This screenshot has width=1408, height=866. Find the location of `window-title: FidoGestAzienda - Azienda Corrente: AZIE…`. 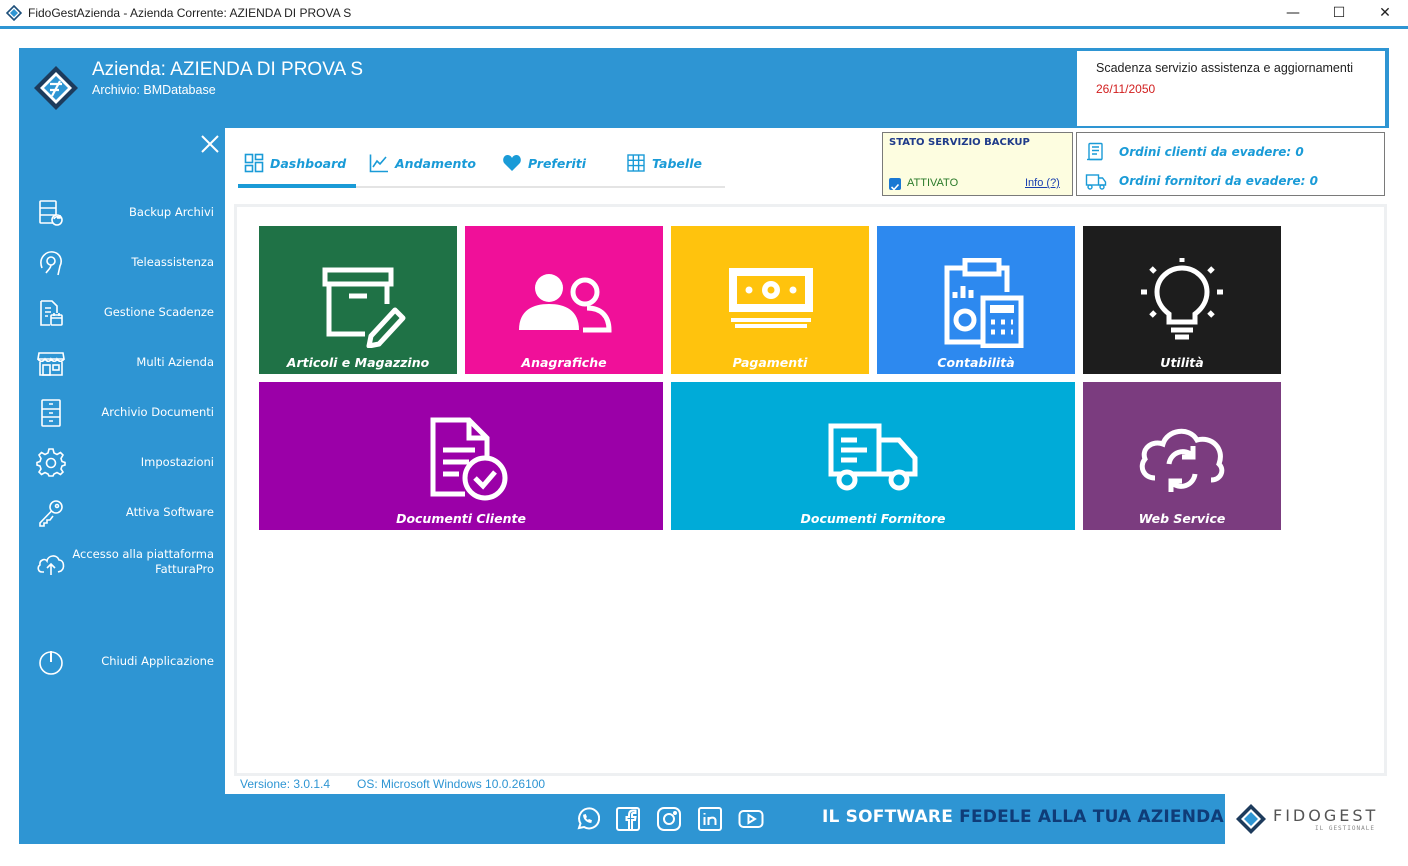

window-title: FidoGestAzienda - Azienda Corrente: AZIE… is located at coordinates (190, 13).